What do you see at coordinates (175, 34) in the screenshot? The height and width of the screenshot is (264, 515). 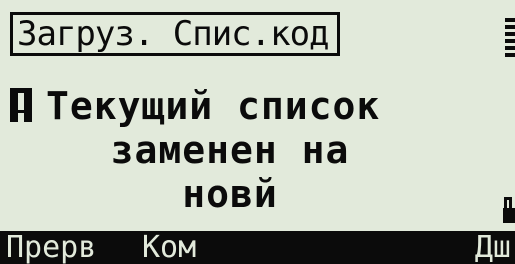 I see `screen-title: Загруз. Спис.код` at bounding box center [175, 34].